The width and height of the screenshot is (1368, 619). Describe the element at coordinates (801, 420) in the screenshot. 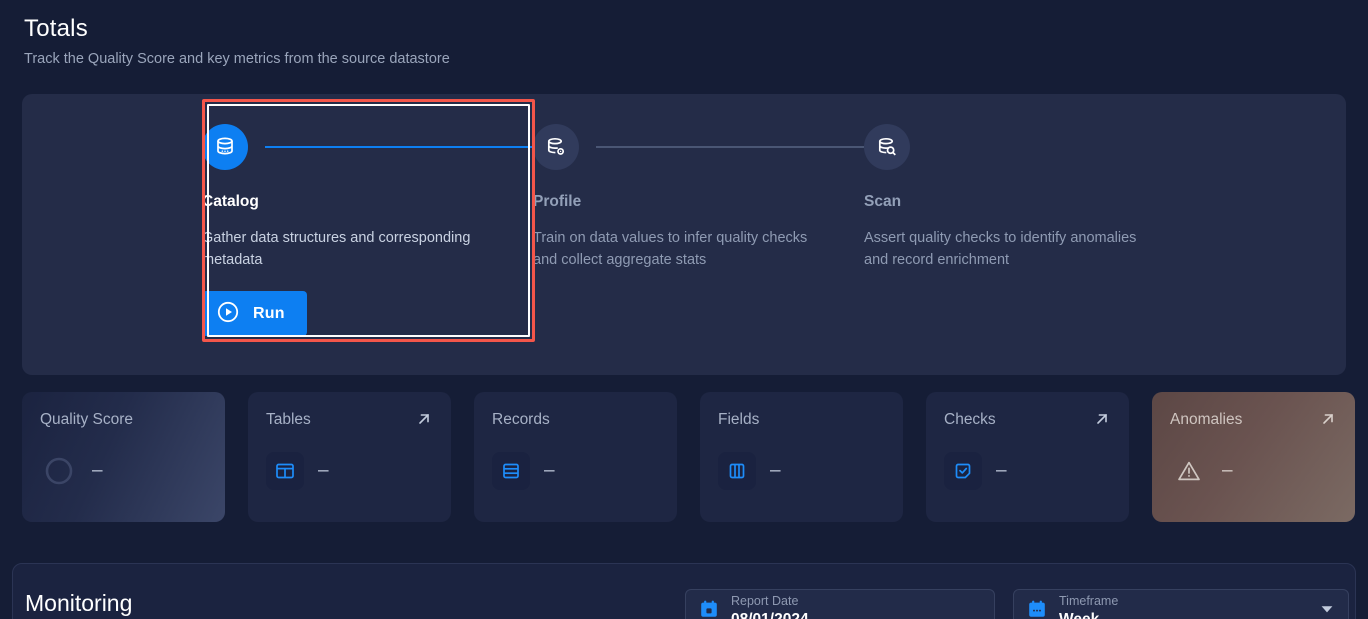

I see `metric-fields-head: Fields` at that location.